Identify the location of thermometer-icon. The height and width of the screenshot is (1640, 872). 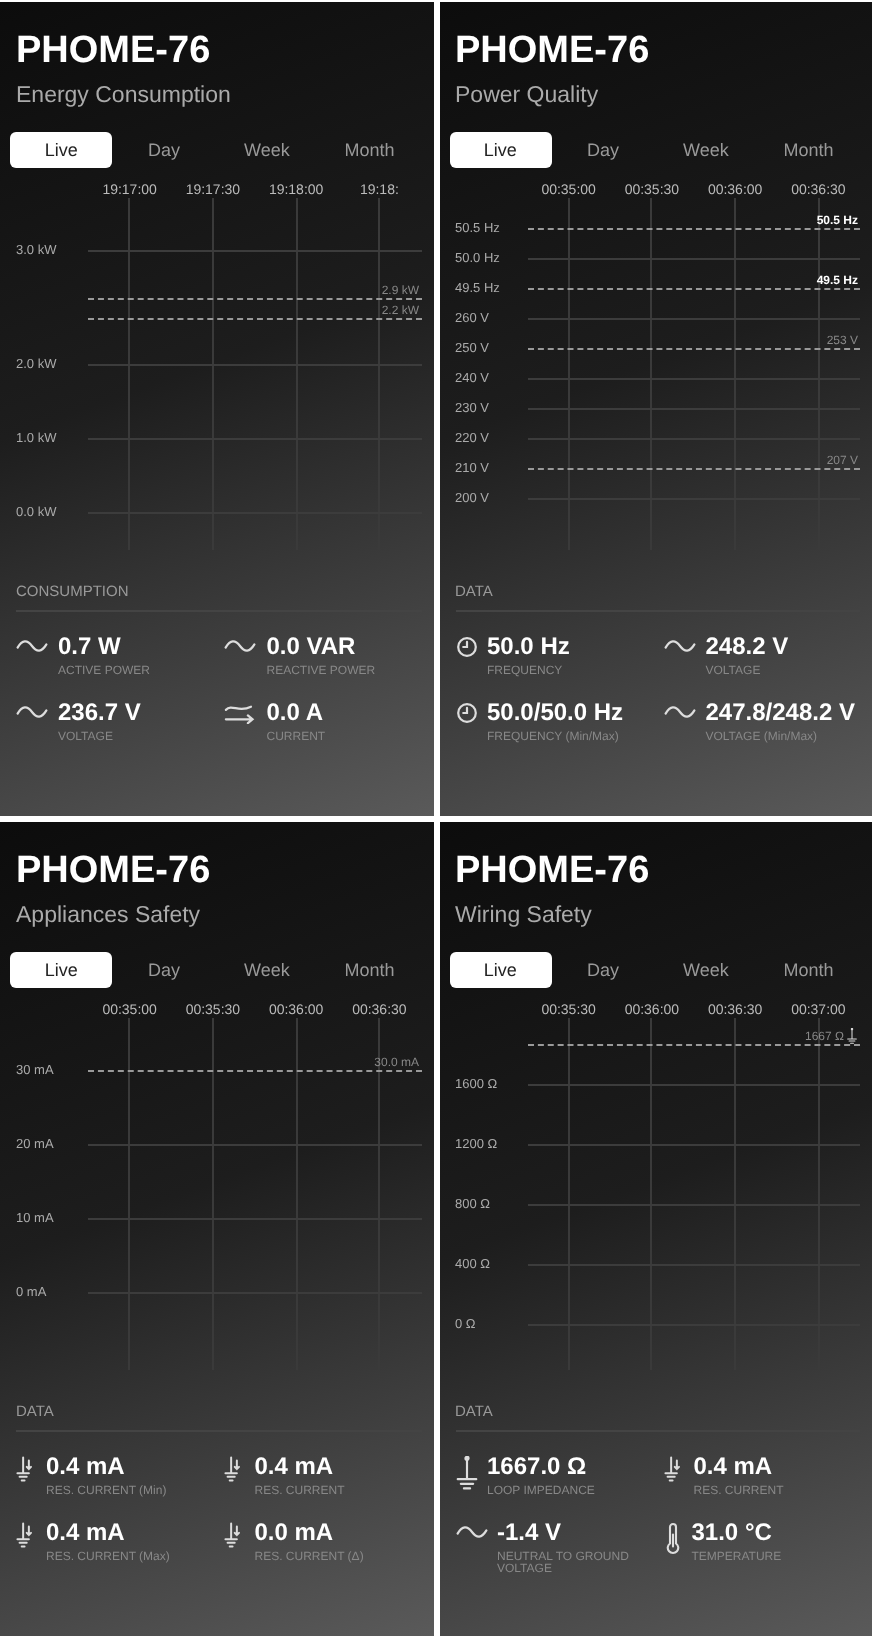
(672, 1539).